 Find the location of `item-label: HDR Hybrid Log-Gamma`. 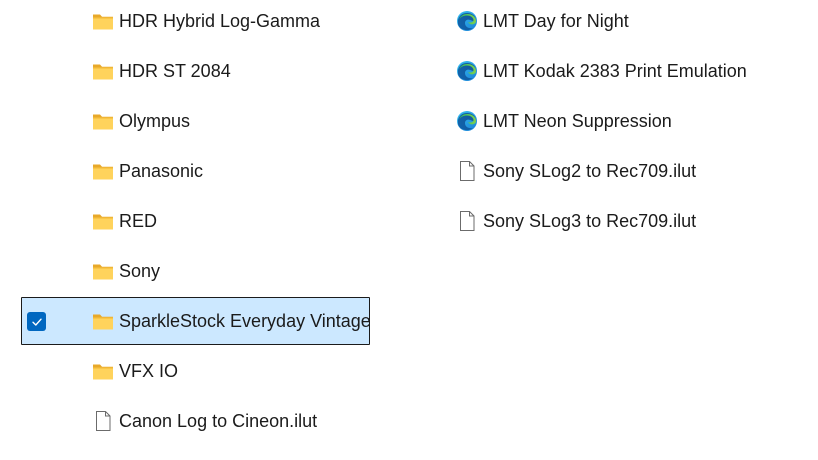

item-label: HDR Hybrid Log-Gamma is located at coordinates (220, 21).